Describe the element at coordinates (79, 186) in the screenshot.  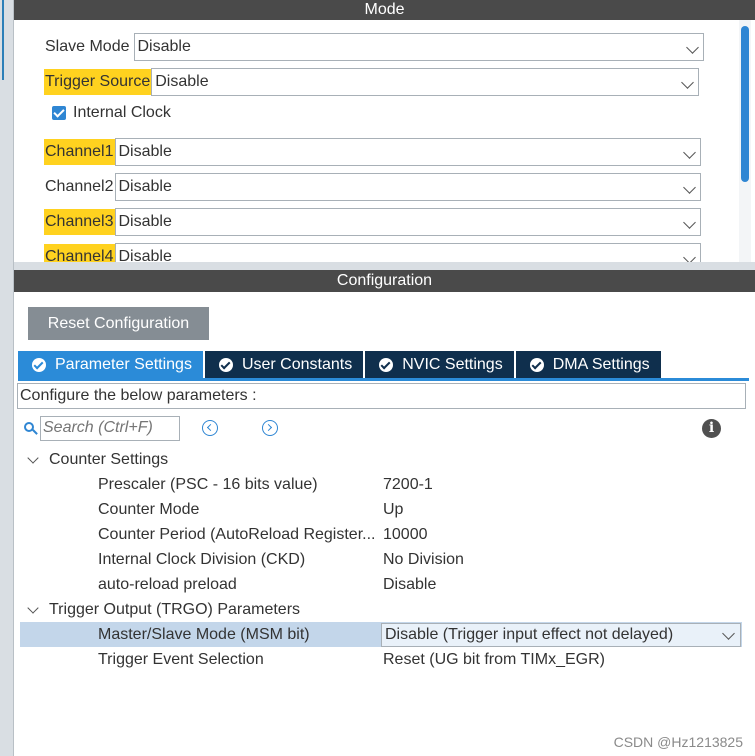
I see `channel2-label: Channel2` at that location.